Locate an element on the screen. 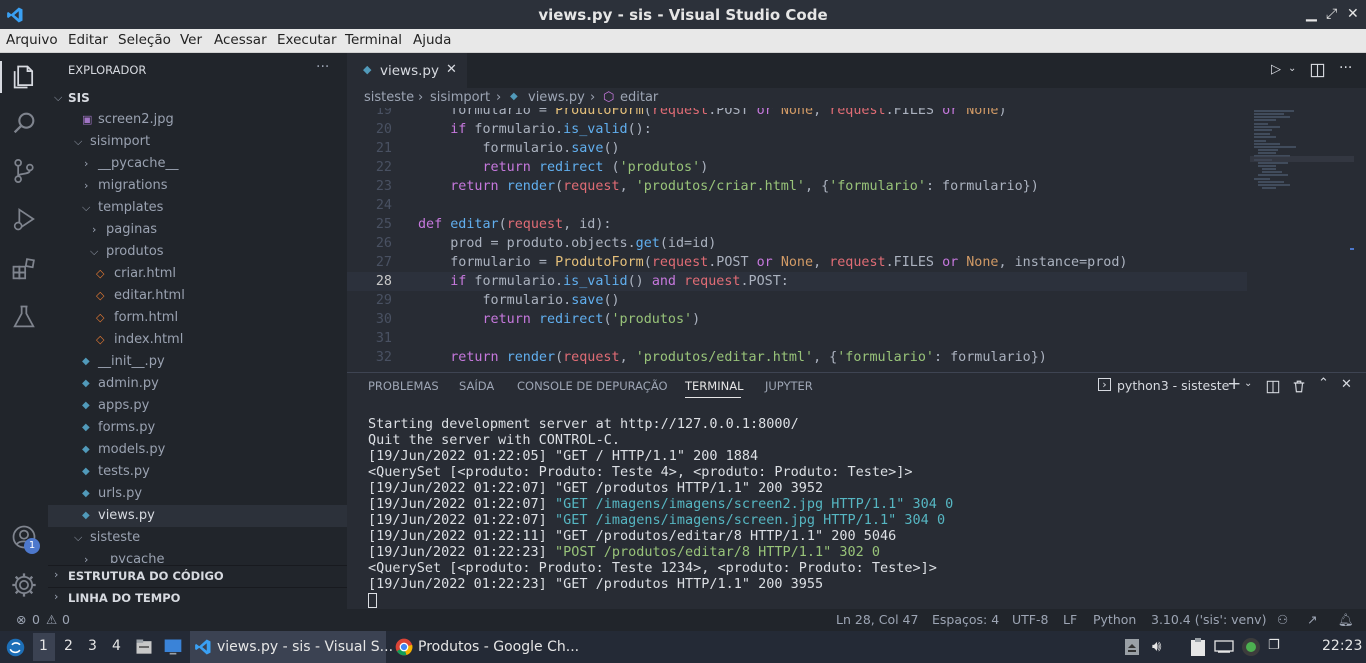 This screenshot has height=663, width=1366. tab-problemas: PROBLEMAS is located at coordinates (403, 386).